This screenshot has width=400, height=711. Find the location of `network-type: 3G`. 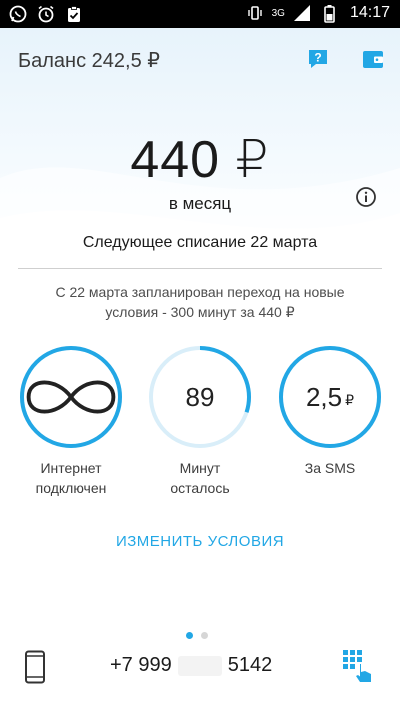

network-type: 3G is located at coordinates (278, 13).